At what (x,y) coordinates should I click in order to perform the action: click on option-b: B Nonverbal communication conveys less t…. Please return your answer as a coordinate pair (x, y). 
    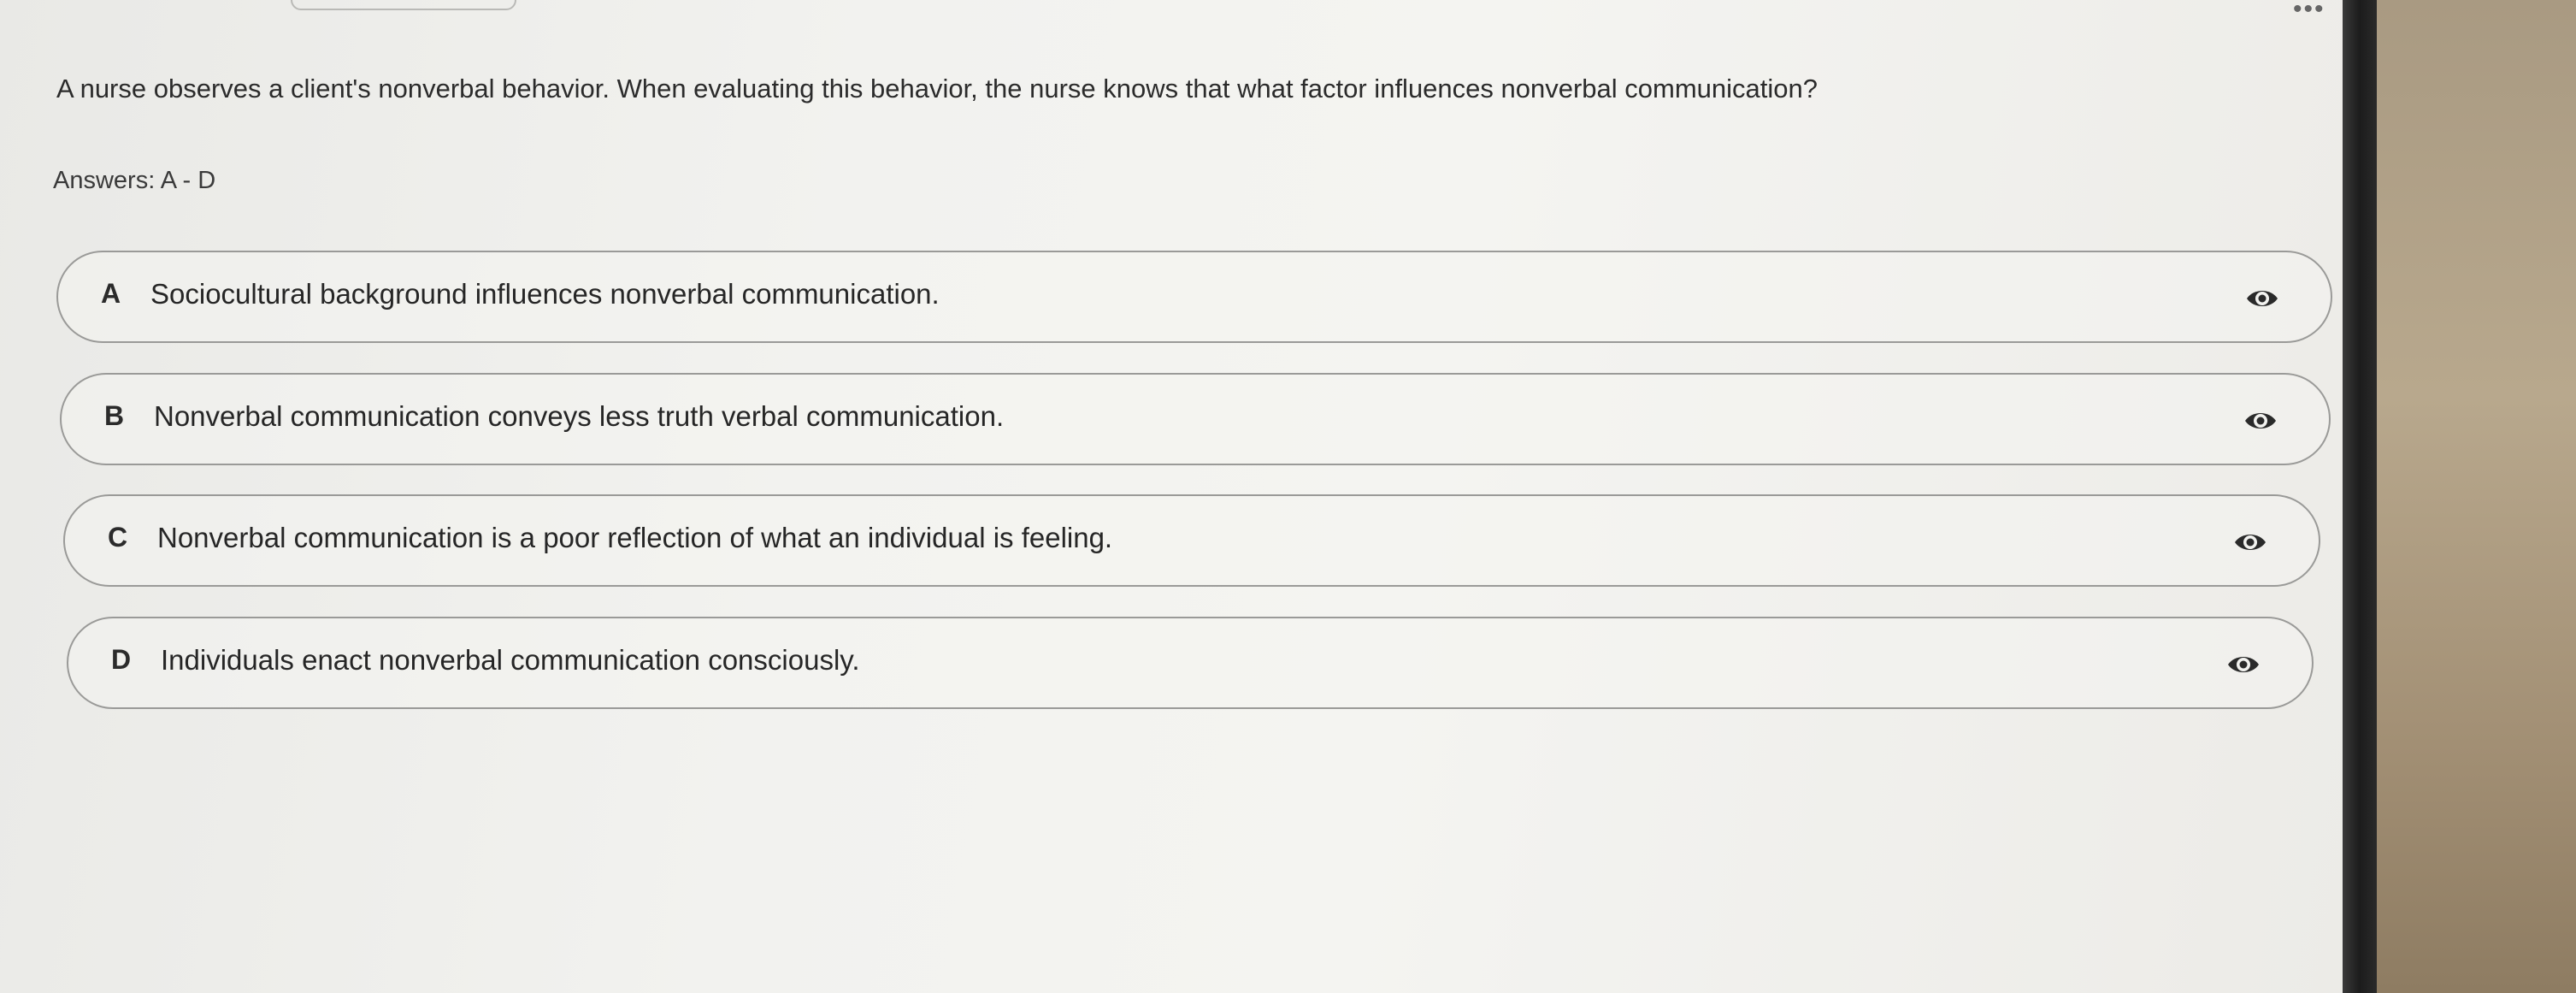
    Looking at the image, I should click on (1195, 419).